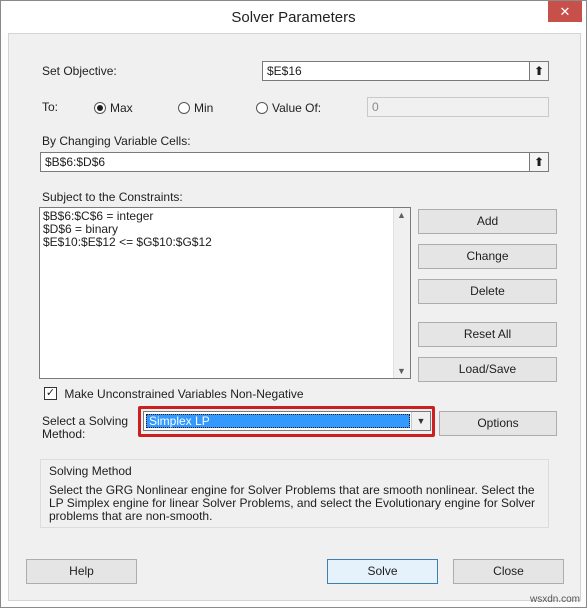  I want to click on radio-max-label: Max, so click(121, 107).